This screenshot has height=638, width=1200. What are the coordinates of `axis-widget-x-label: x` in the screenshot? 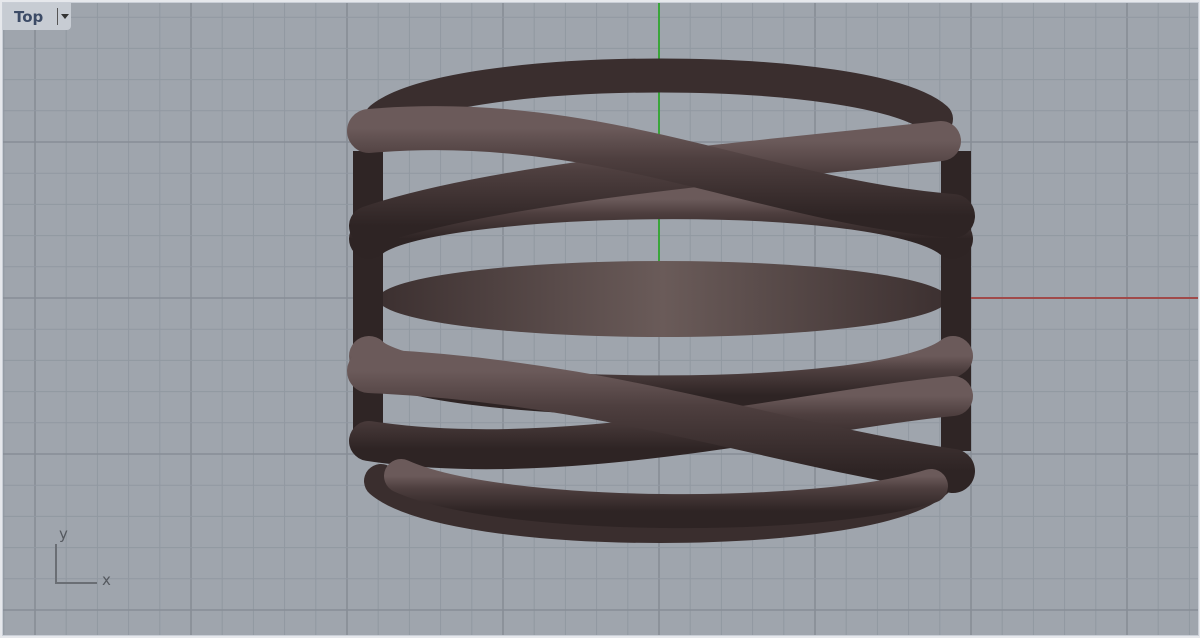 It's located at (106, 580).